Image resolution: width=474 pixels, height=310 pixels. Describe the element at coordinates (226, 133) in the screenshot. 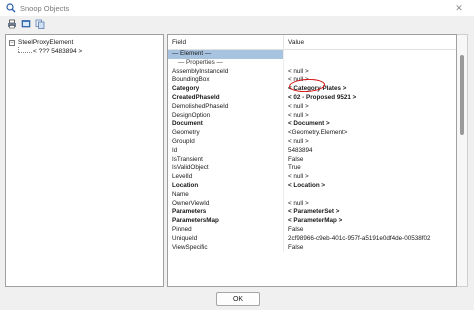

I see `field-cell: Geometry` at that location.